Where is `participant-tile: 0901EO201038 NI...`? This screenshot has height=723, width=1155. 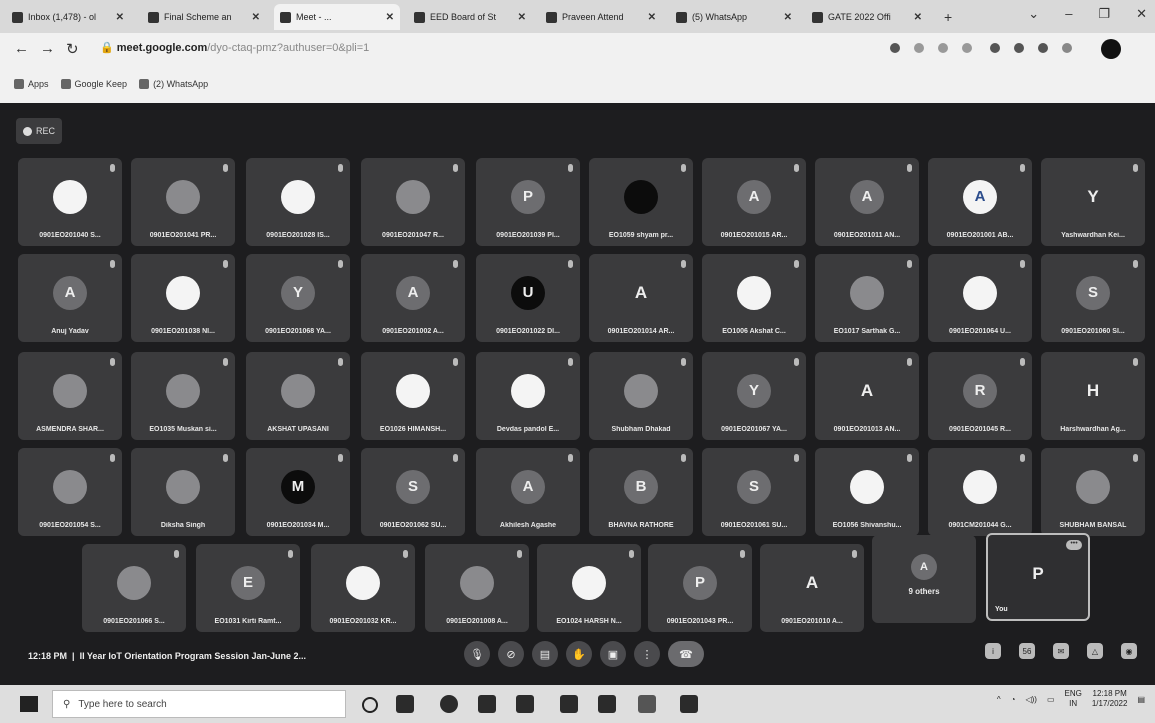
participant-tile: 0901EO201038 NI... is located at coordinates (183, 298).